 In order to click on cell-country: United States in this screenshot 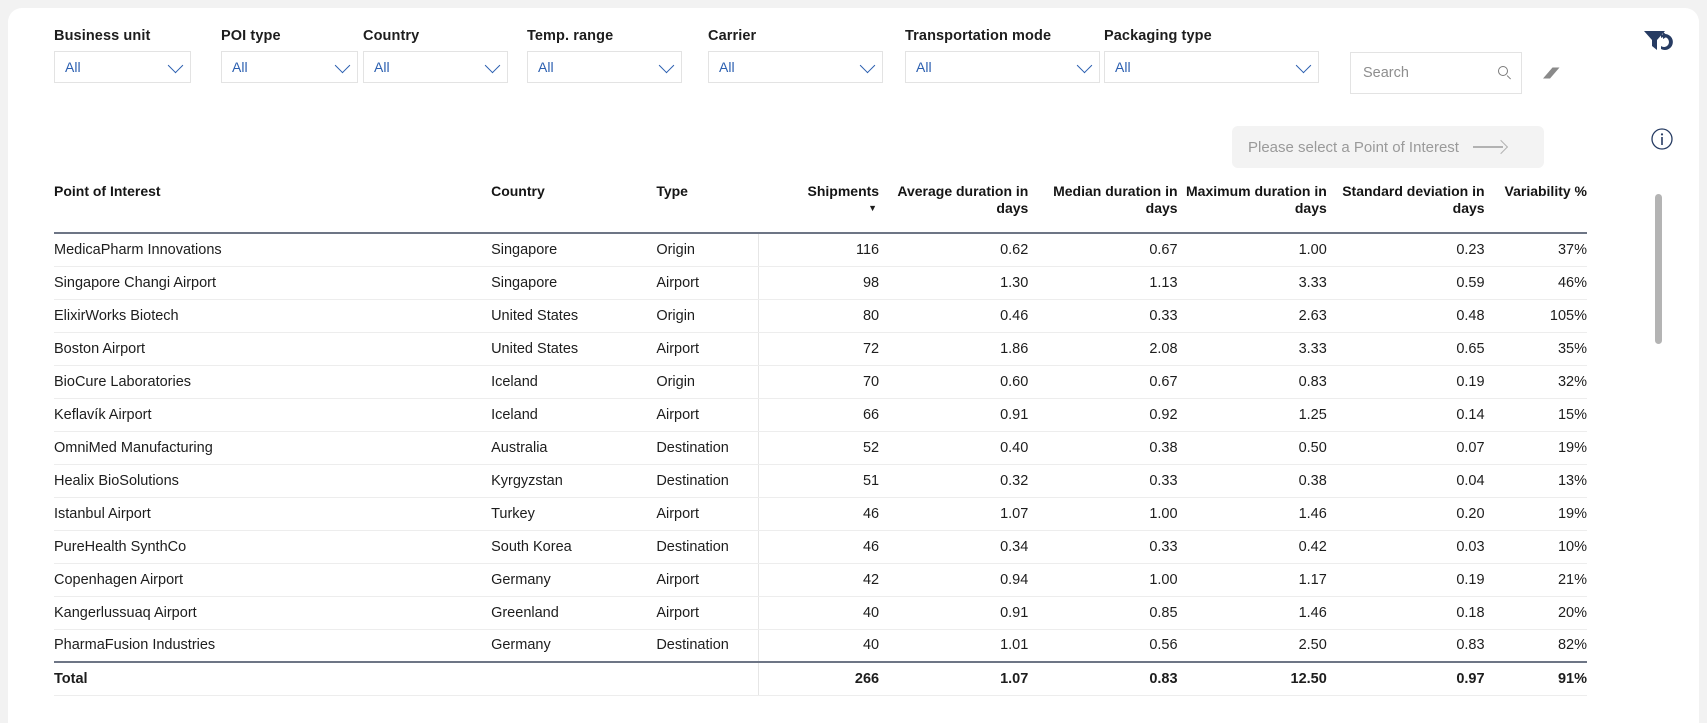, I will do `click(574, 316)`.